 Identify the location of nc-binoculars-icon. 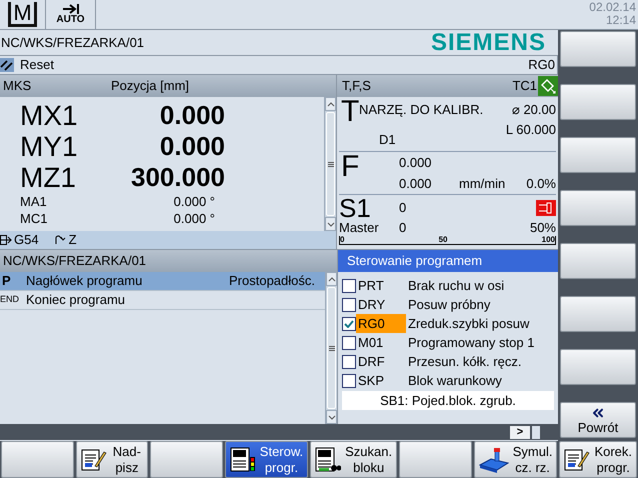
(328, 459).